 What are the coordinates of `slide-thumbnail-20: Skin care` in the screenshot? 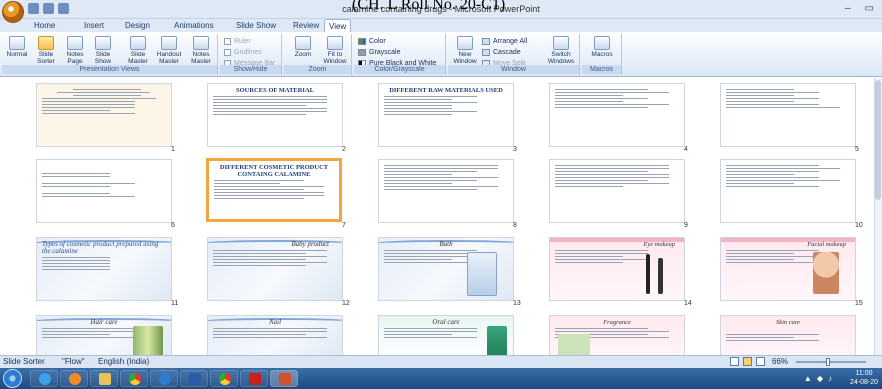 It's located at (788, 335).